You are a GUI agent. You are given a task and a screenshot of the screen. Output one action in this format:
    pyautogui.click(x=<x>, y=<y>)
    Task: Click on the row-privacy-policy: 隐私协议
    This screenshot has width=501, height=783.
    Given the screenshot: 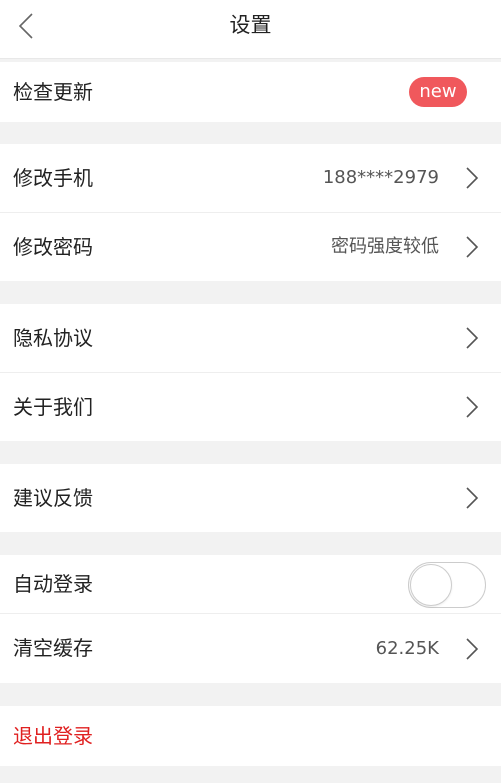 What is the action you would take?
    pyautogui.click(x=250, y=338)
    